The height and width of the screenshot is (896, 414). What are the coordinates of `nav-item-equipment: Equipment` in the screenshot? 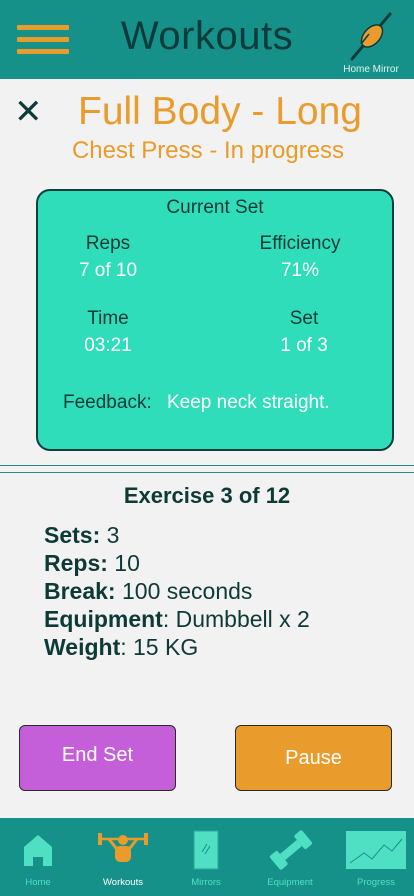 It's located at (290, 857).